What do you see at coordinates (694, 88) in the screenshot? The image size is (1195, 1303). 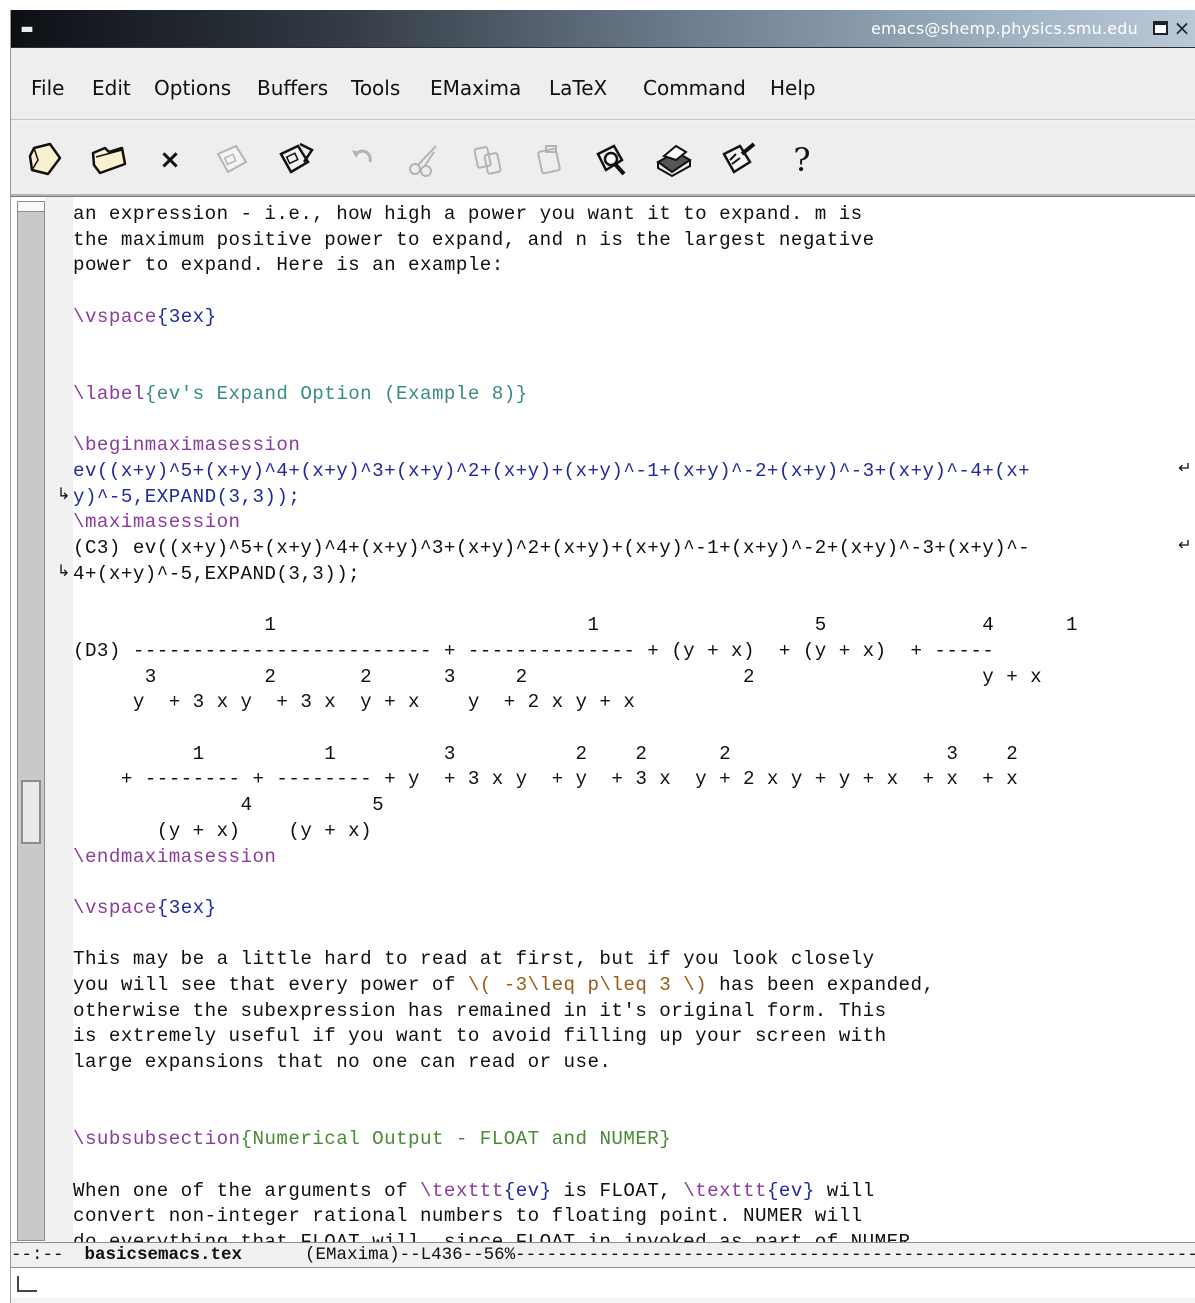 I see `menu-command: Command` at bounding box center [694, 88].